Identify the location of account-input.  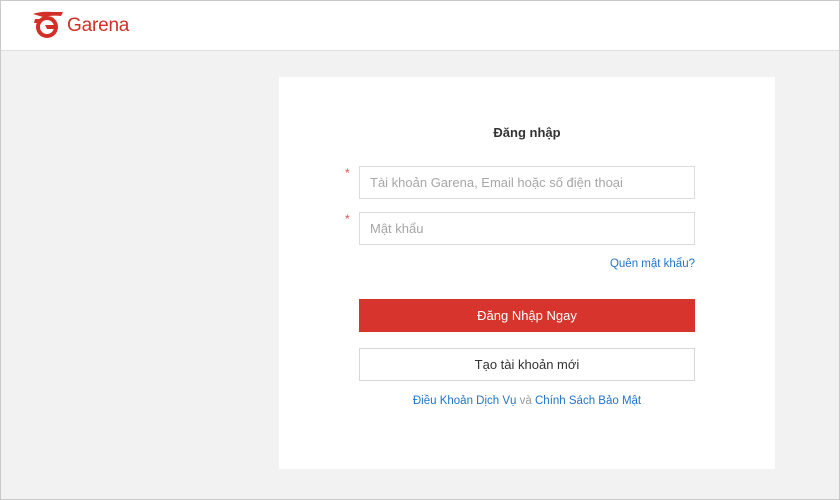
(527, 182).